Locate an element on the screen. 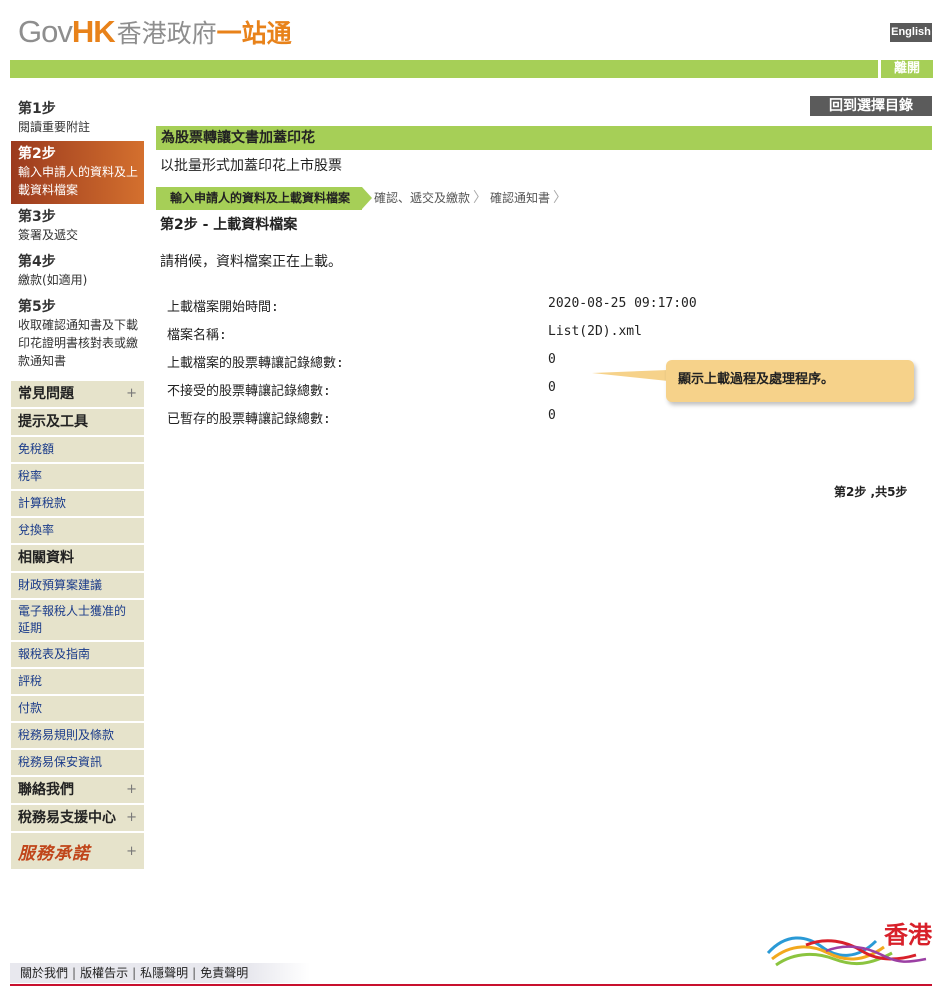 The width and height of the screenshot is (946, 993). step-title: 第1步 is located at coordinates (37, 109).